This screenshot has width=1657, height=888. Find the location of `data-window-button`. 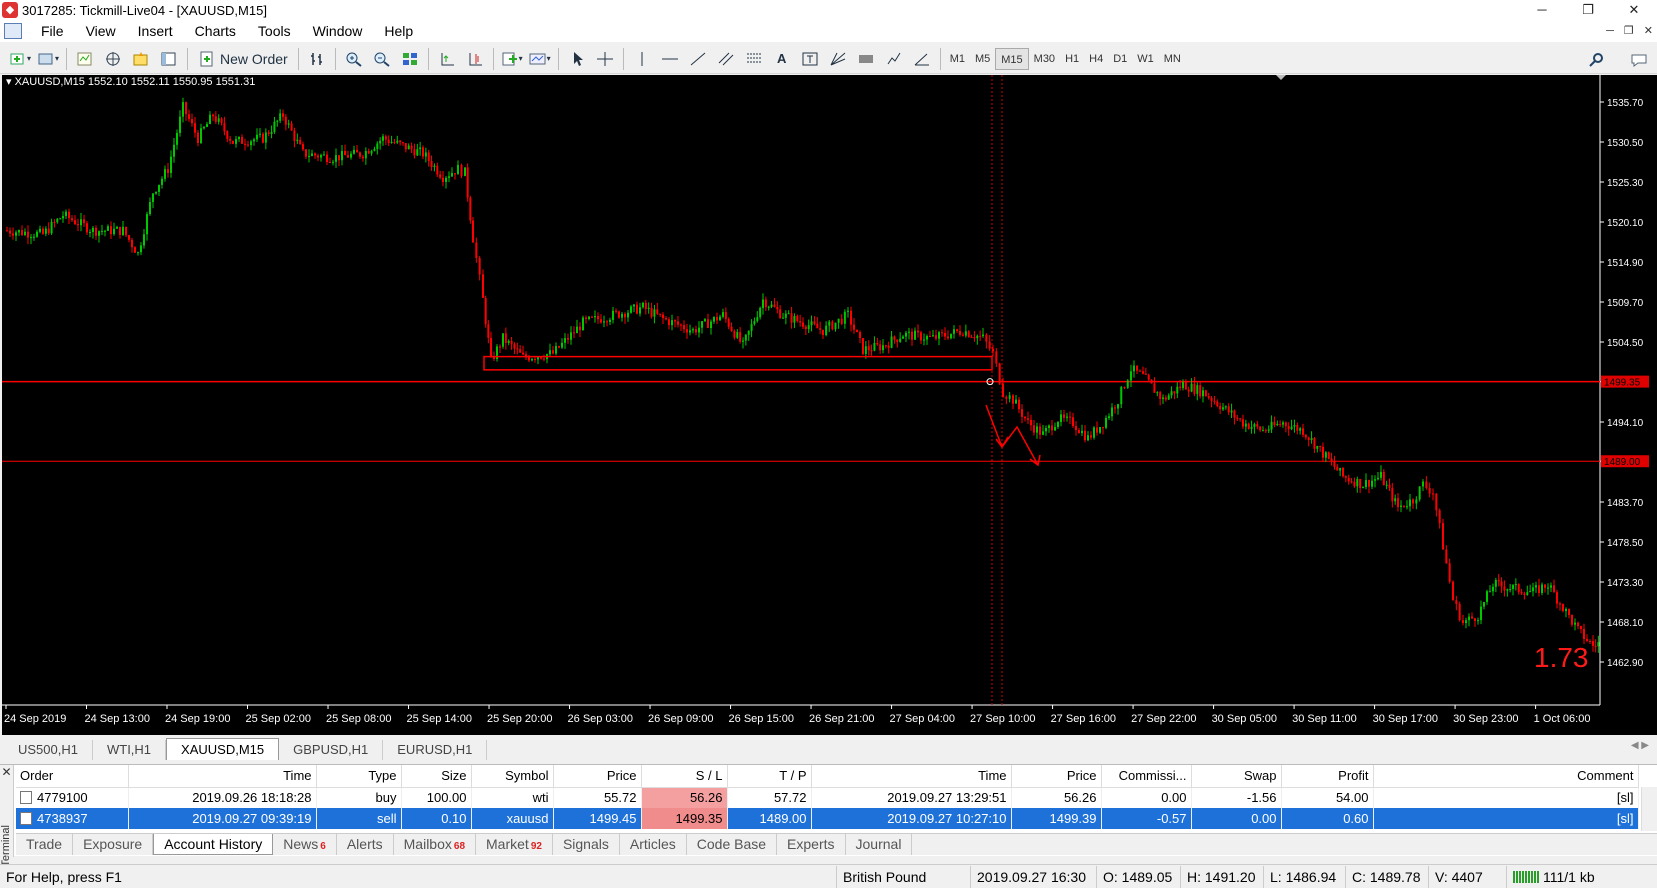

data-window-button is located at coordinates (113, 59).